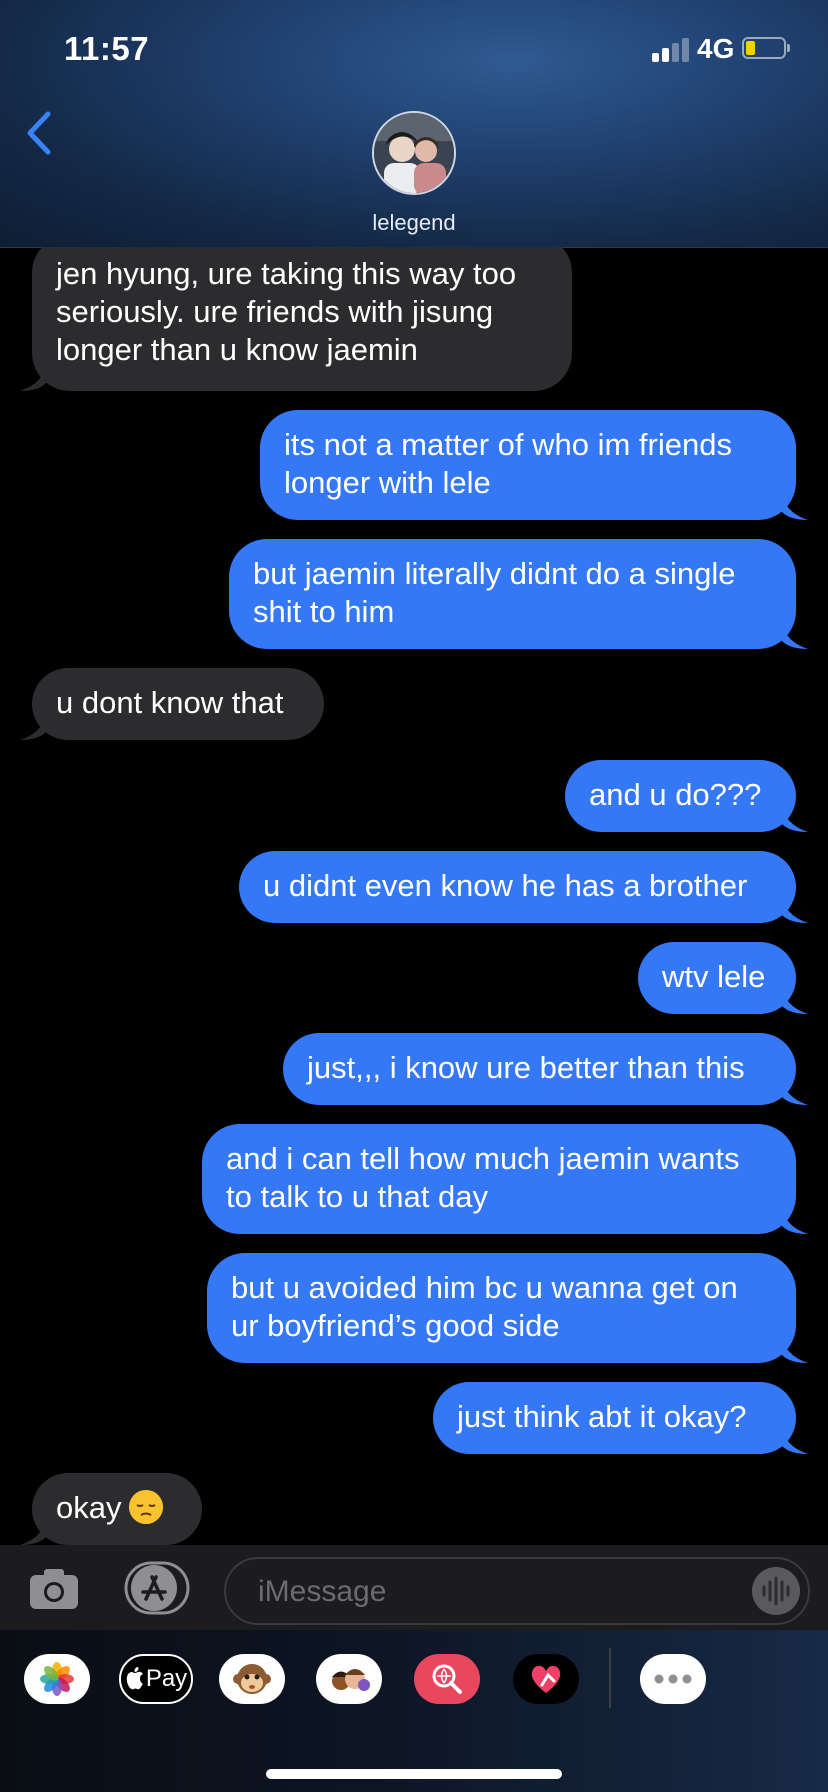  I want to click on digital-touch-app-button, so click(546, 1679).